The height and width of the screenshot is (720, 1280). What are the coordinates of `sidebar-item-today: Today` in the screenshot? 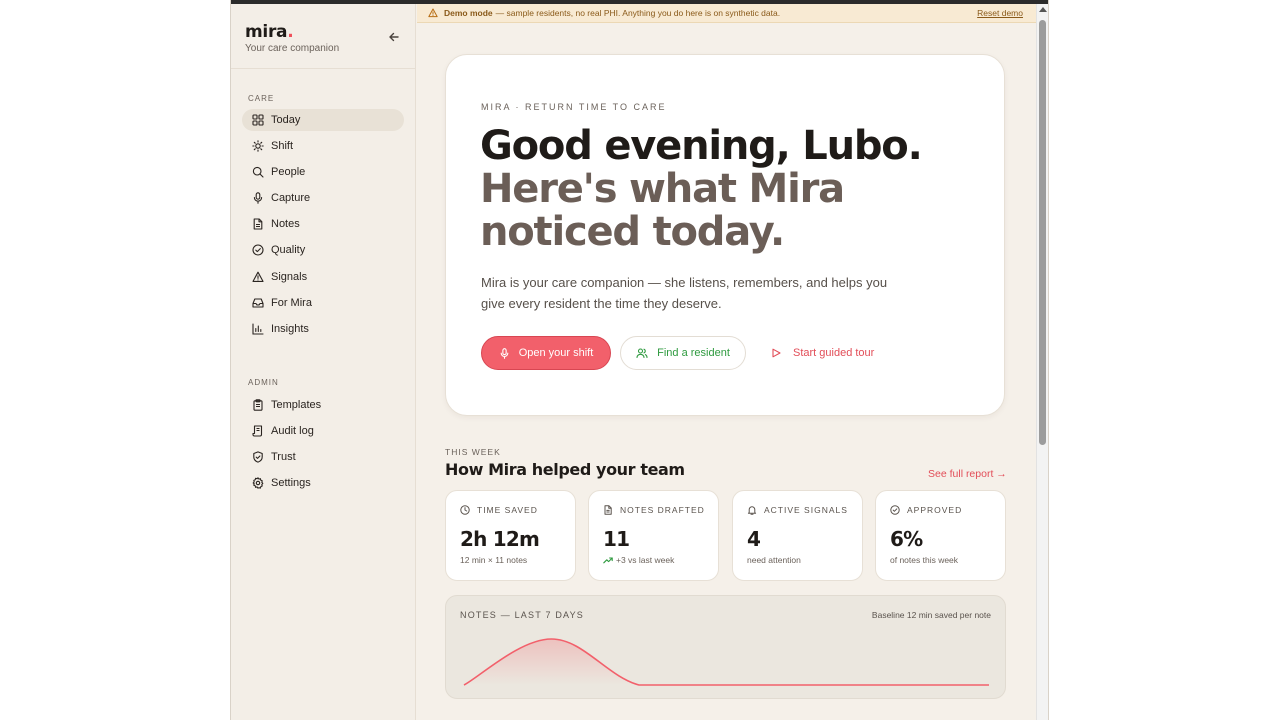 It's located at (323, 120).